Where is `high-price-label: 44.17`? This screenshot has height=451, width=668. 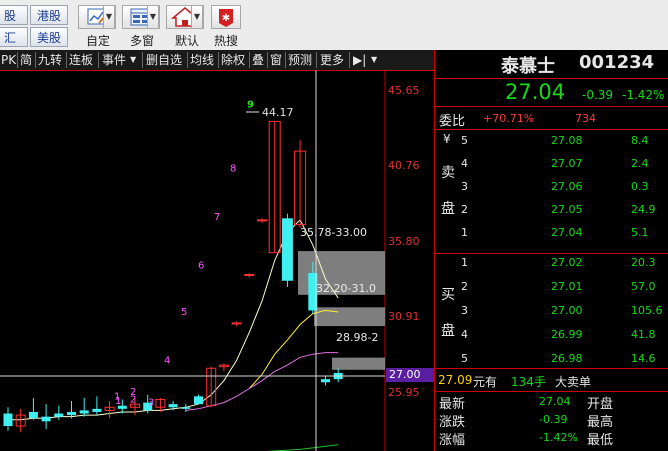
high-price-label: 44.17 is located at coordinates (278, 112).